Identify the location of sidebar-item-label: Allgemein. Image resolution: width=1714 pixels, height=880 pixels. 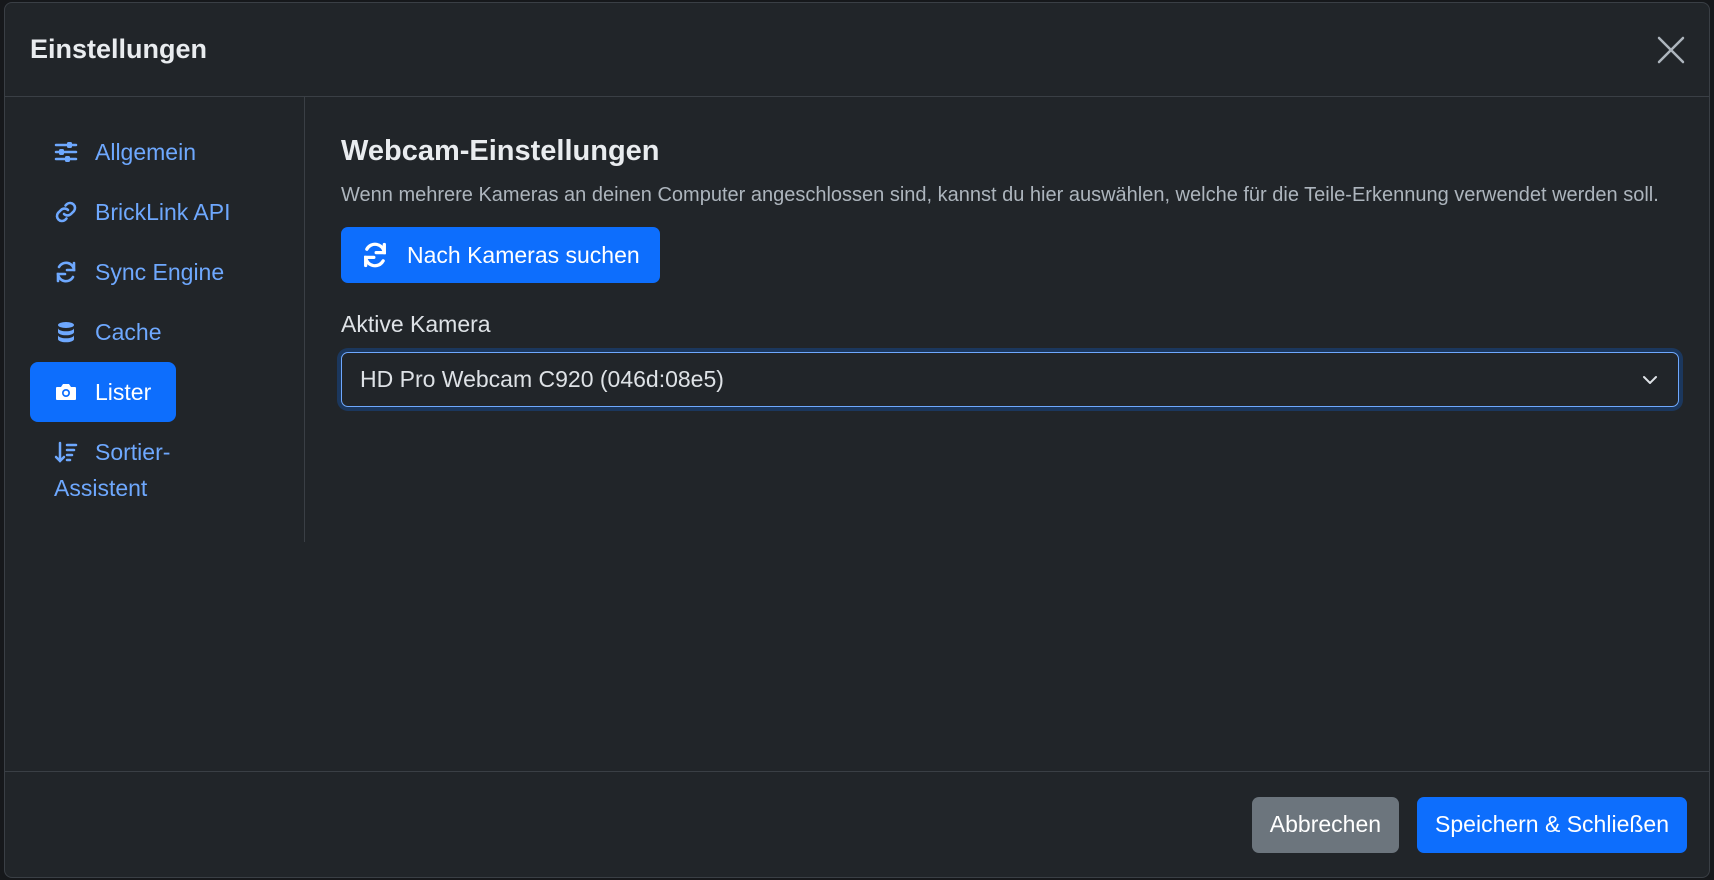
(145, 152).